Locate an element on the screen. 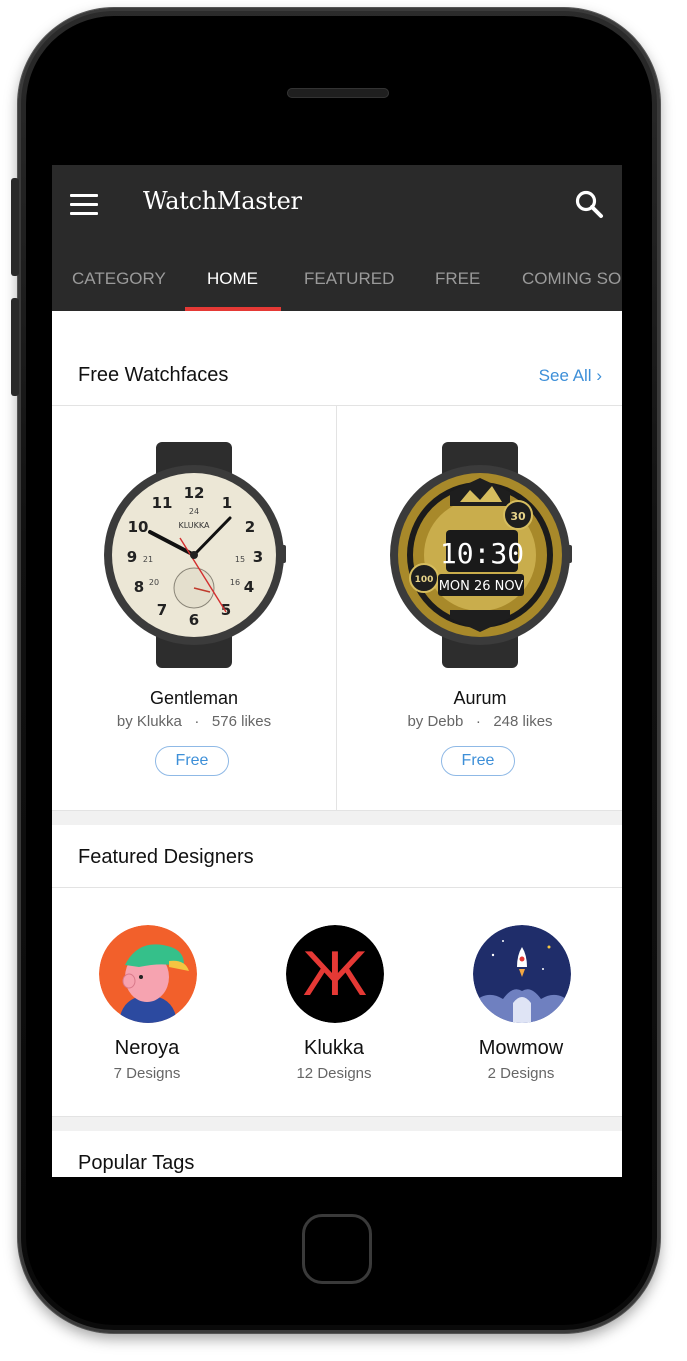 Image resolution: width=687 pixels, height=1361 pixels. svg-text: 20 is located at coordinates (154, 582).